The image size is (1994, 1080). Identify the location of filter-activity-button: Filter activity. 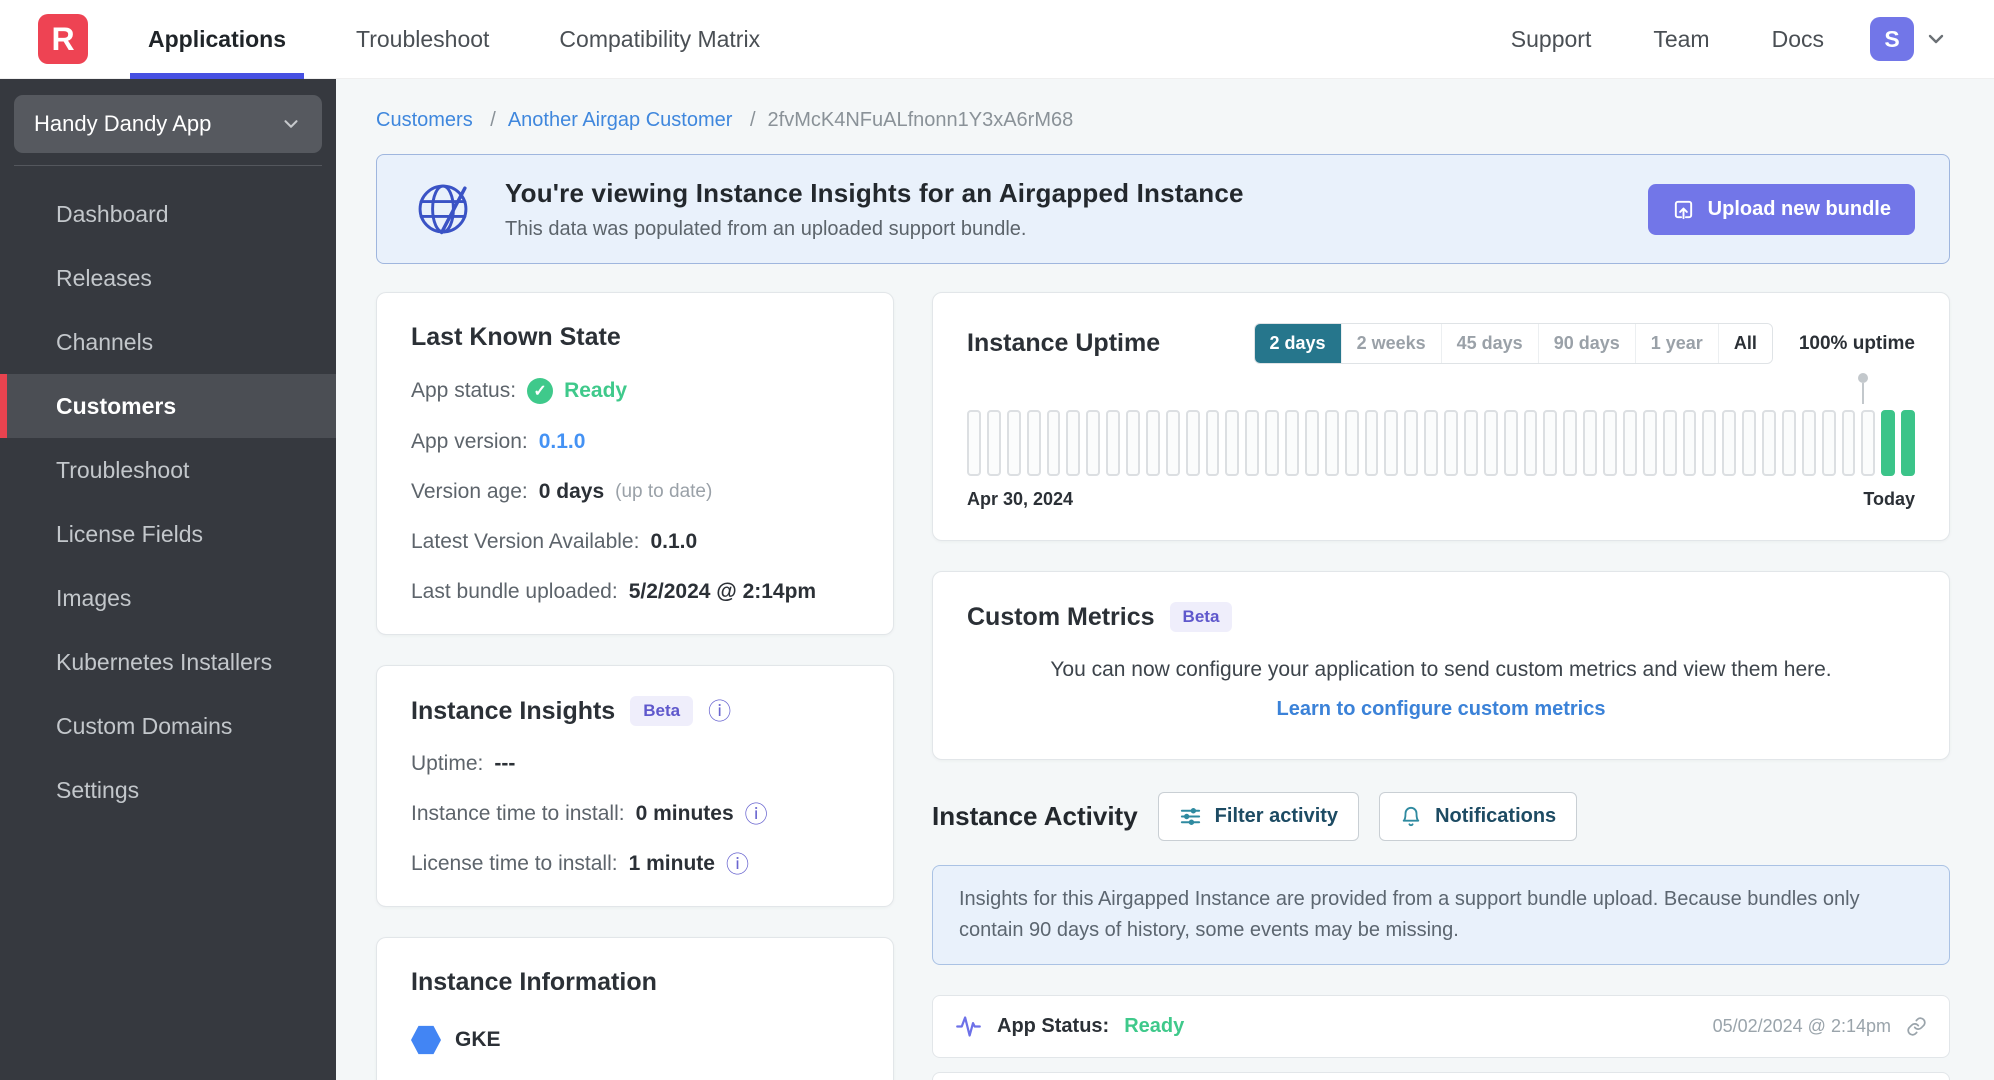
(1258, 816).